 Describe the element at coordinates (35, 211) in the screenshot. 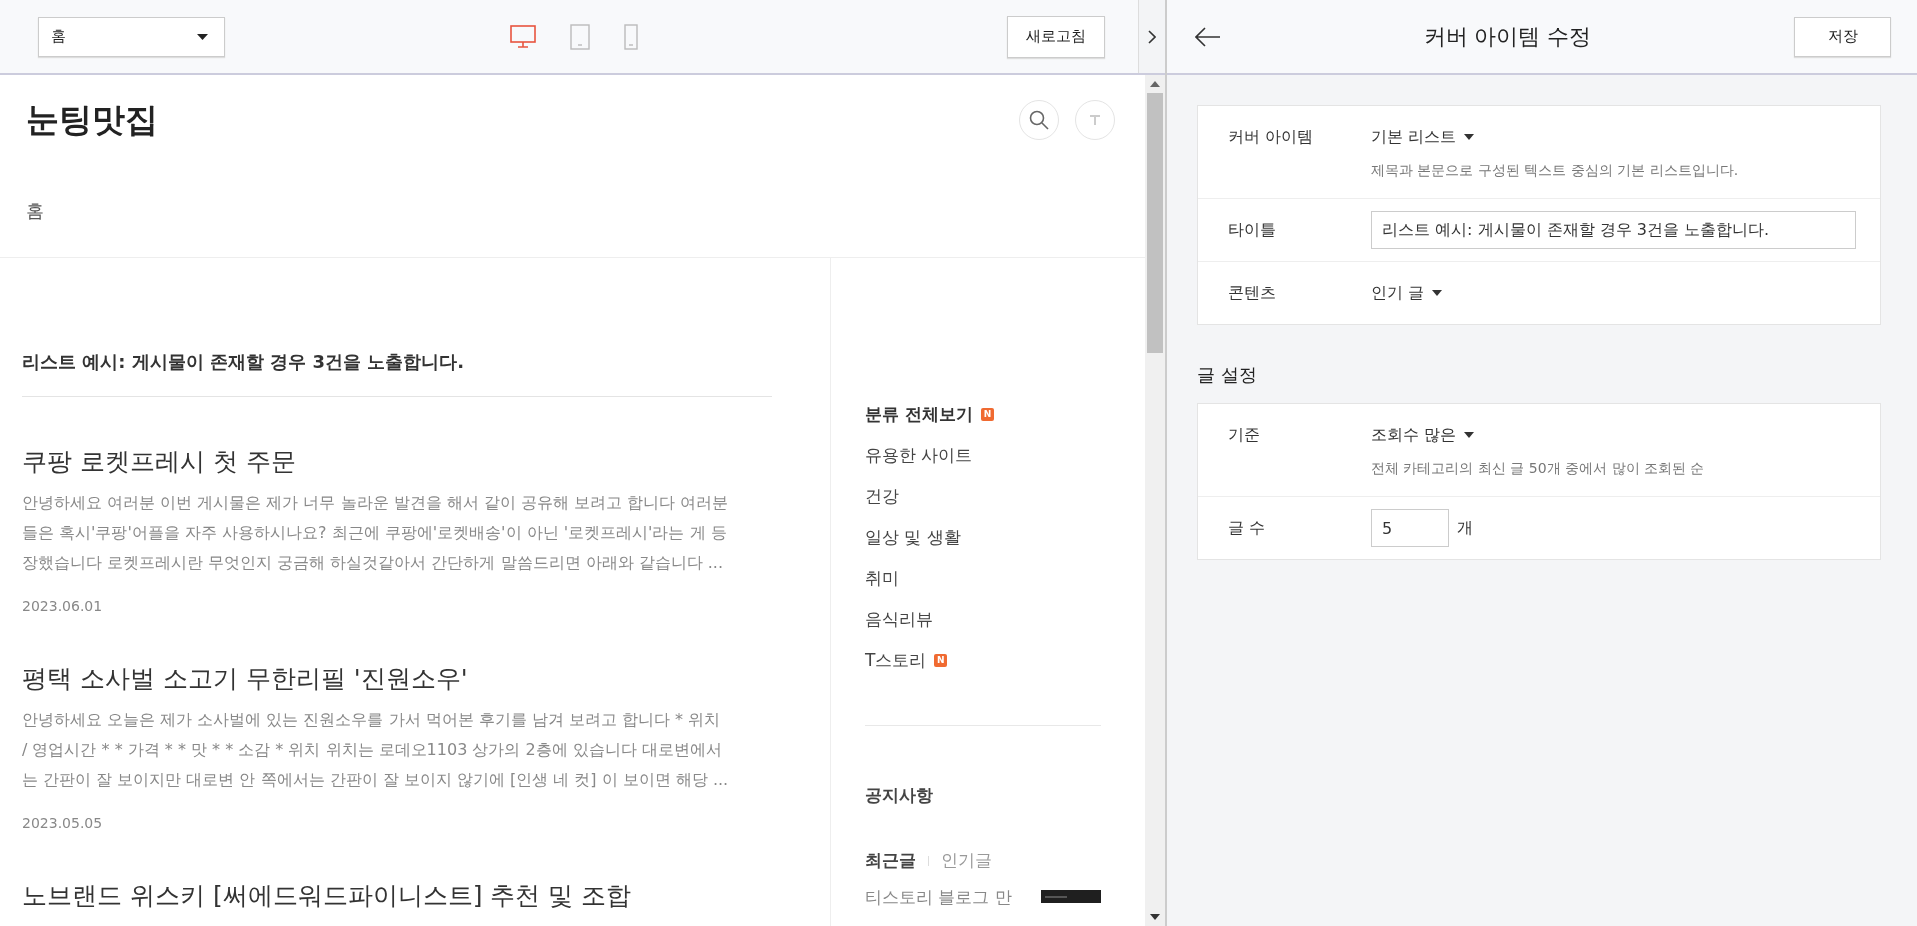

I see `nav-link: 홈` at that location.